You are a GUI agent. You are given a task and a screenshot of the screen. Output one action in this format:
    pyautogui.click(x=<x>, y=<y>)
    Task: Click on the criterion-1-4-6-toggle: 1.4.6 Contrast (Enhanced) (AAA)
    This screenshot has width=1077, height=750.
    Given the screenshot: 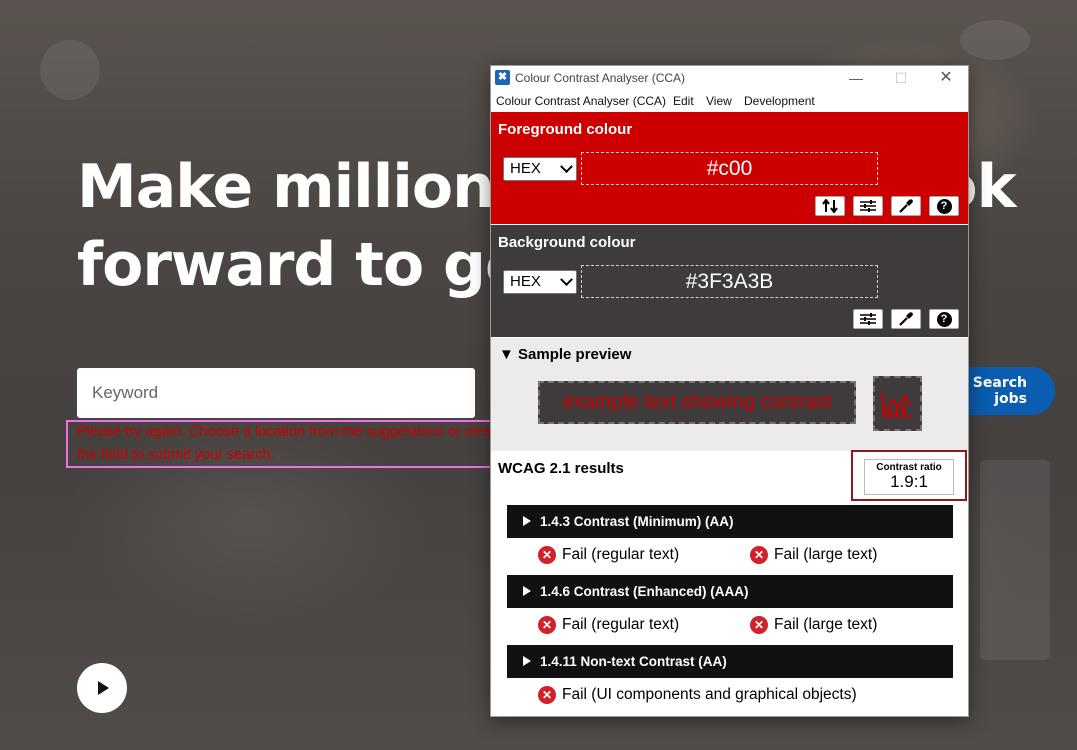 What is the action you would take?
    pyautogui.click(x=730, y=591)
    